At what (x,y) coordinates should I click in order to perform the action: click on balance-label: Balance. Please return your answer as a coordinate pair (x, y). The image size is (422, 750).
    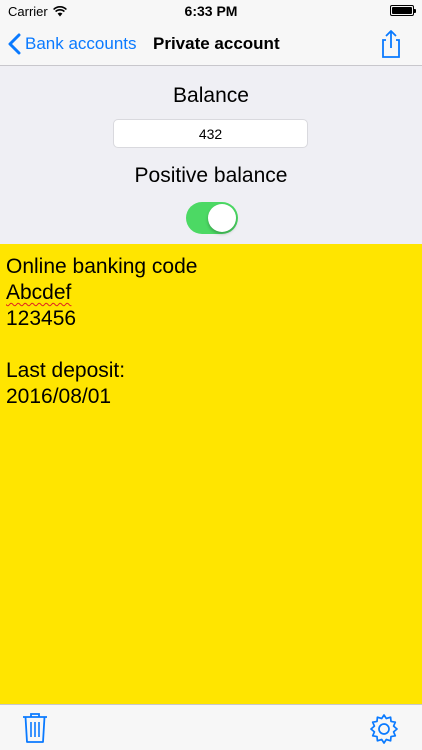
    Looking at the image, I should click on (211, 95).